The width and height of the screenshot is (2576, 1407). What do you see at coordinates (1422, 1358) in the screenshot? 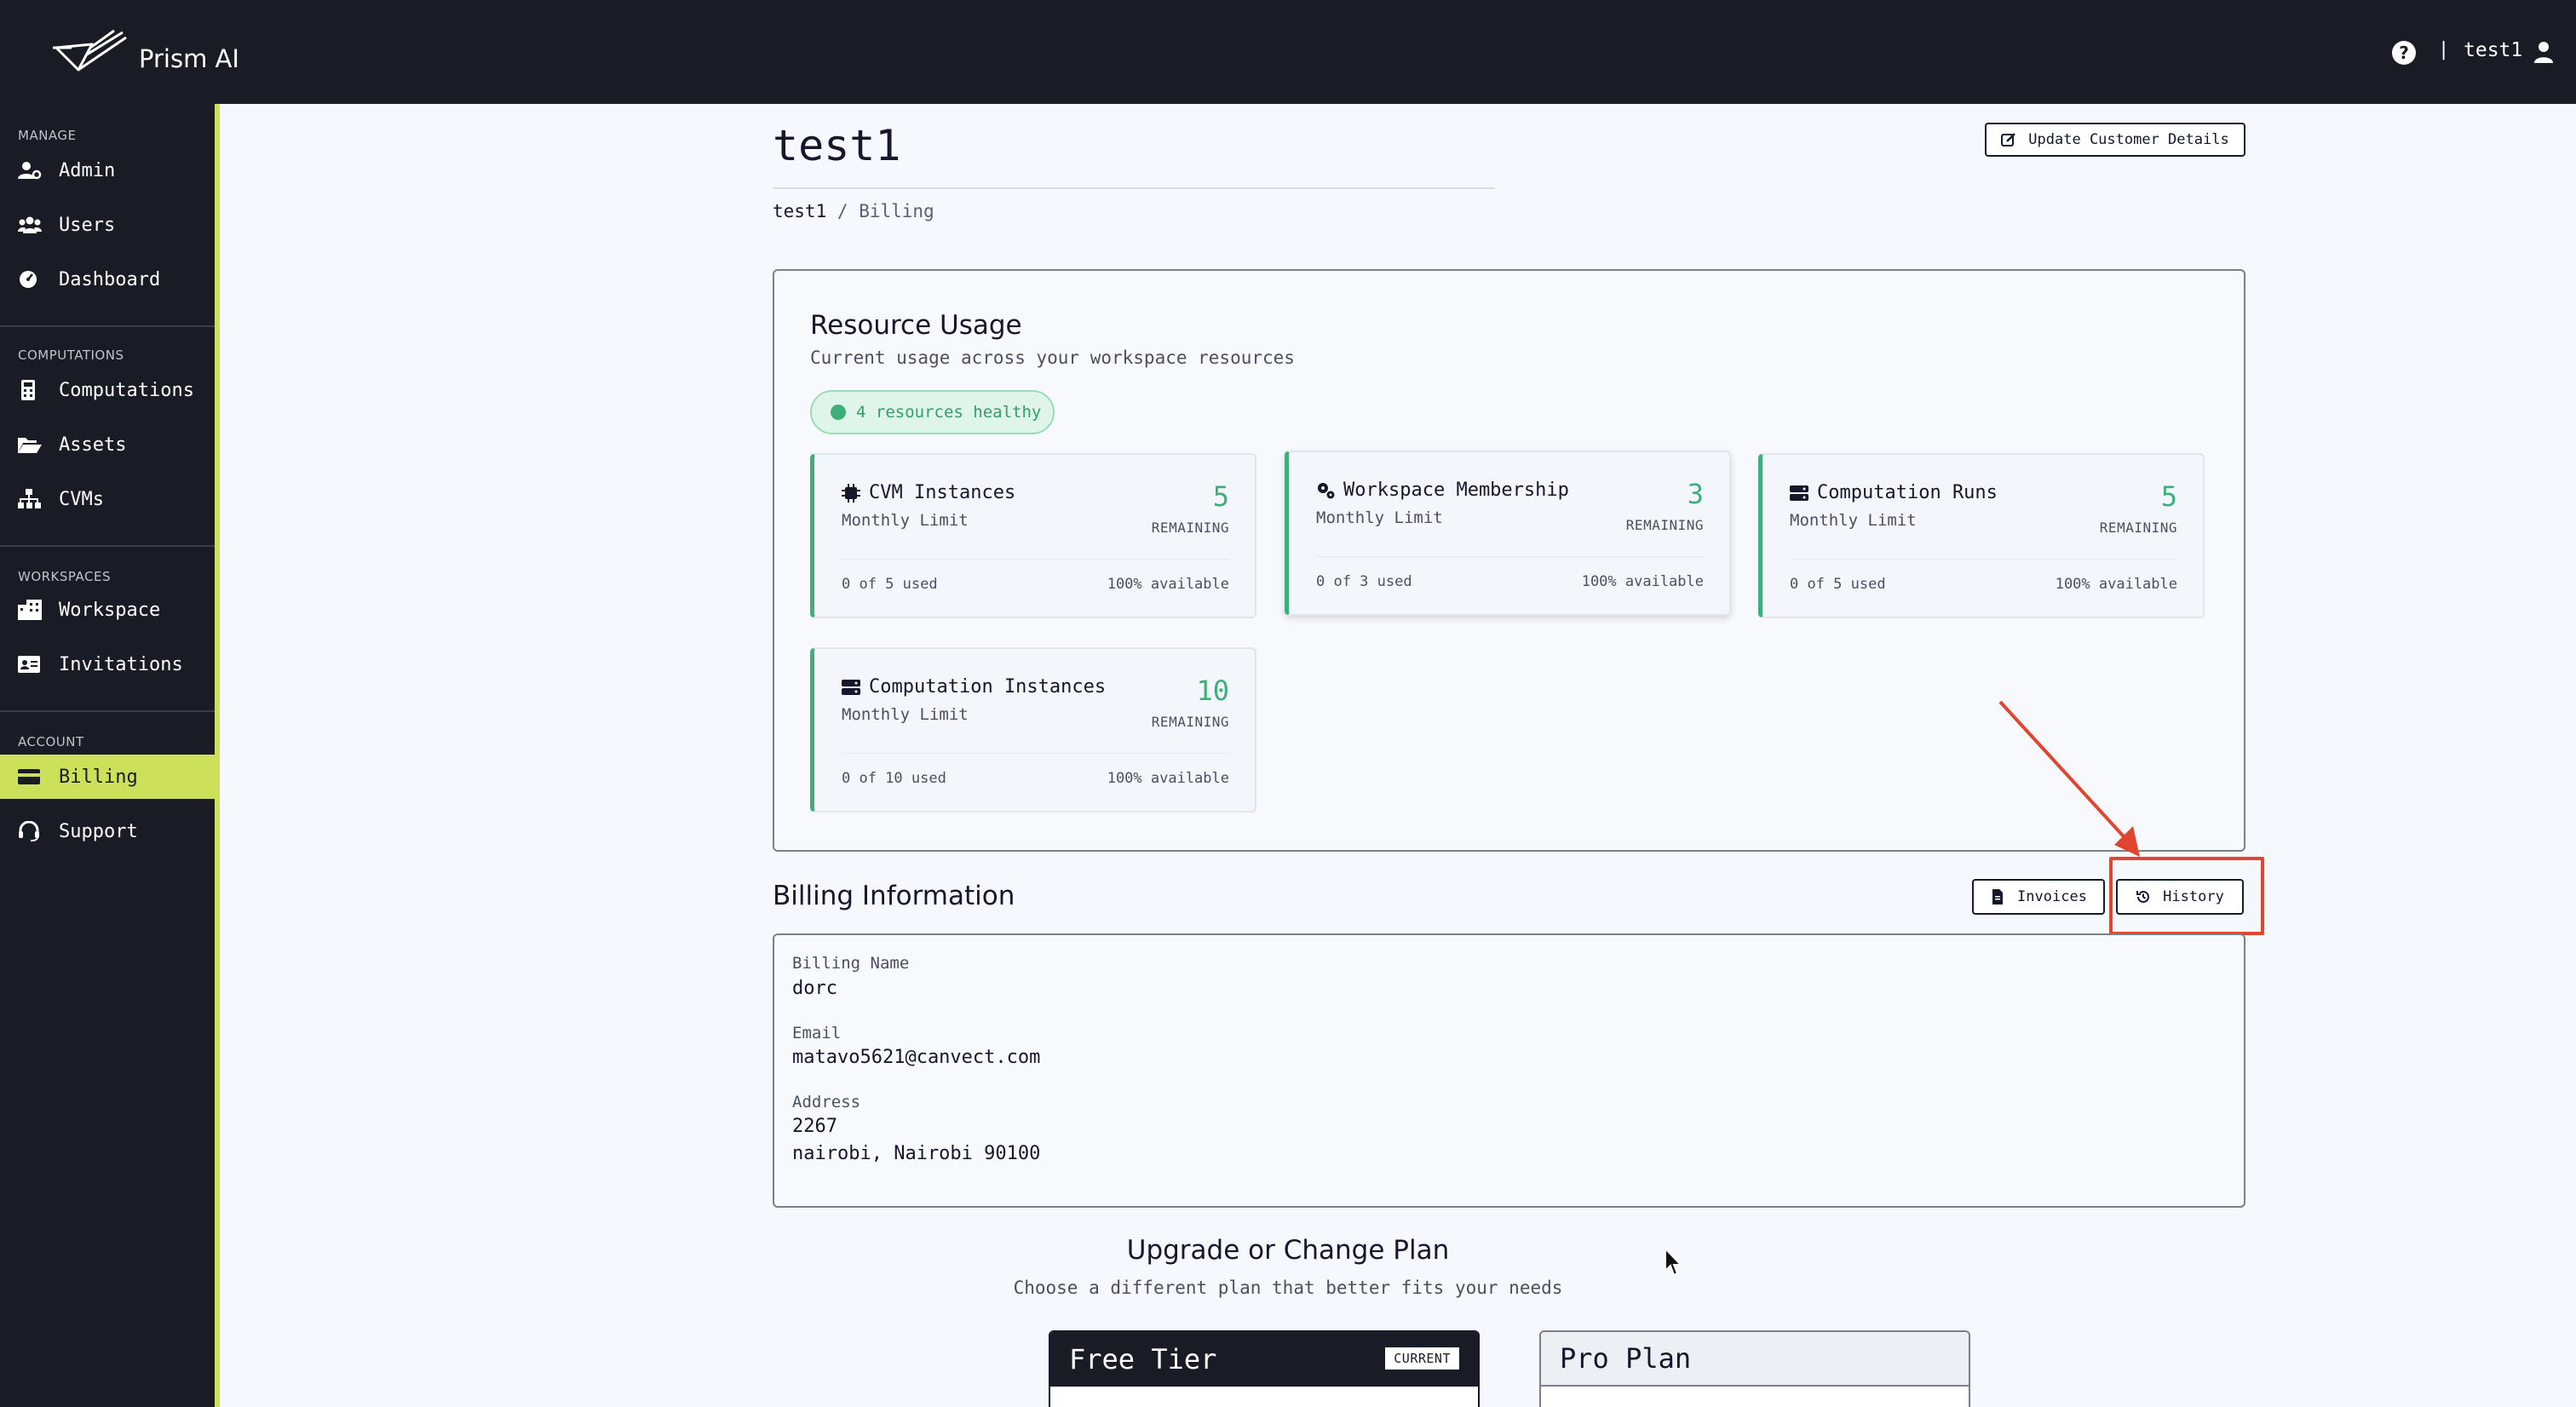
I see `current-plan-badge: CURRENT` at bounding box center [1422, 1358].